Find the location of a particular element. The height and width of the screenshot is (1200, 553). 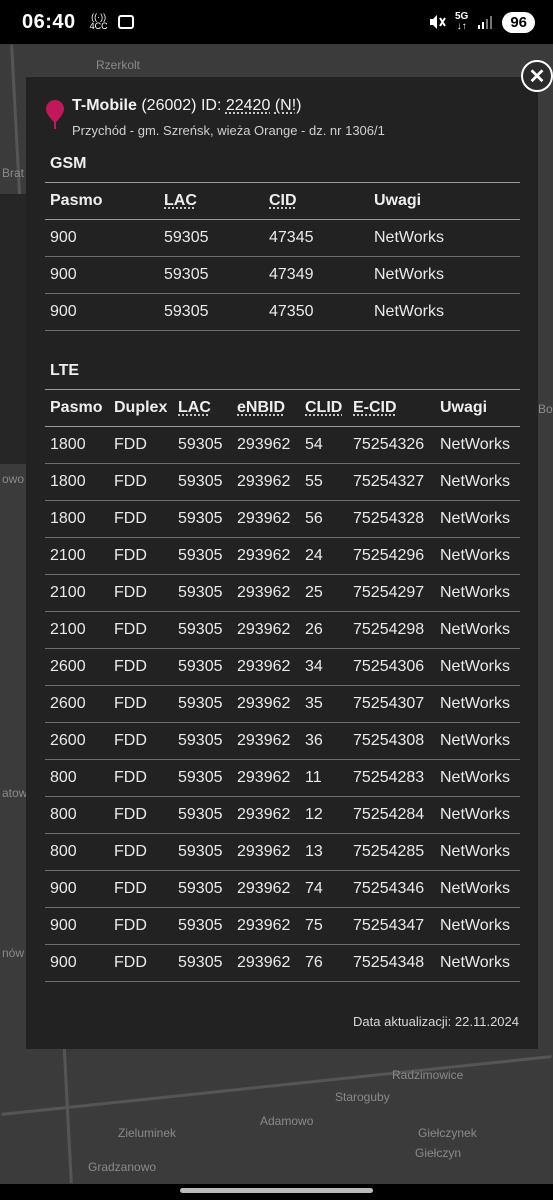

map-pin-icon is located at coordinates (55, 114).